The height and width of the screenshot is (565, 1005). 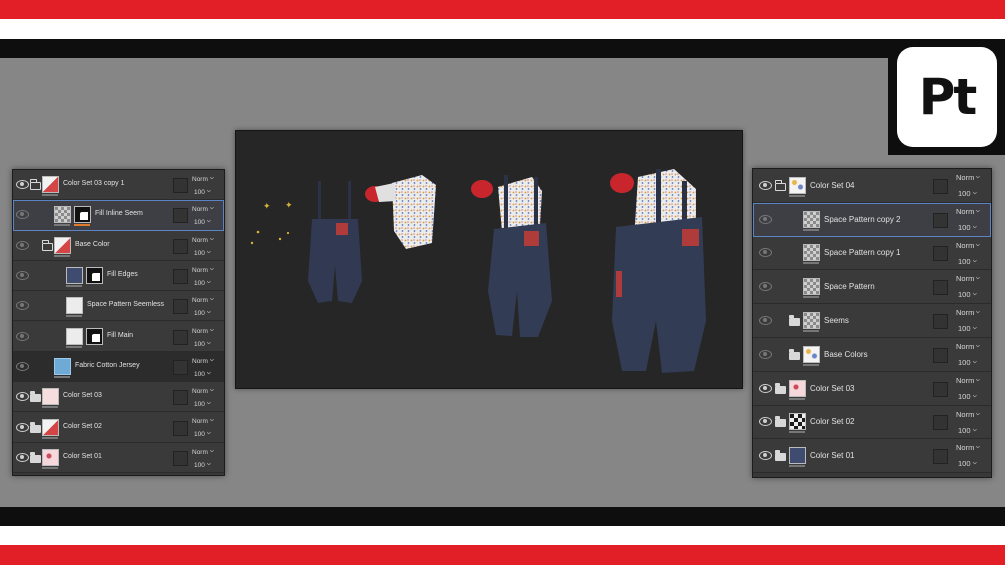 I want to click on layer-name: Base Color, so click(x=92, y=244).